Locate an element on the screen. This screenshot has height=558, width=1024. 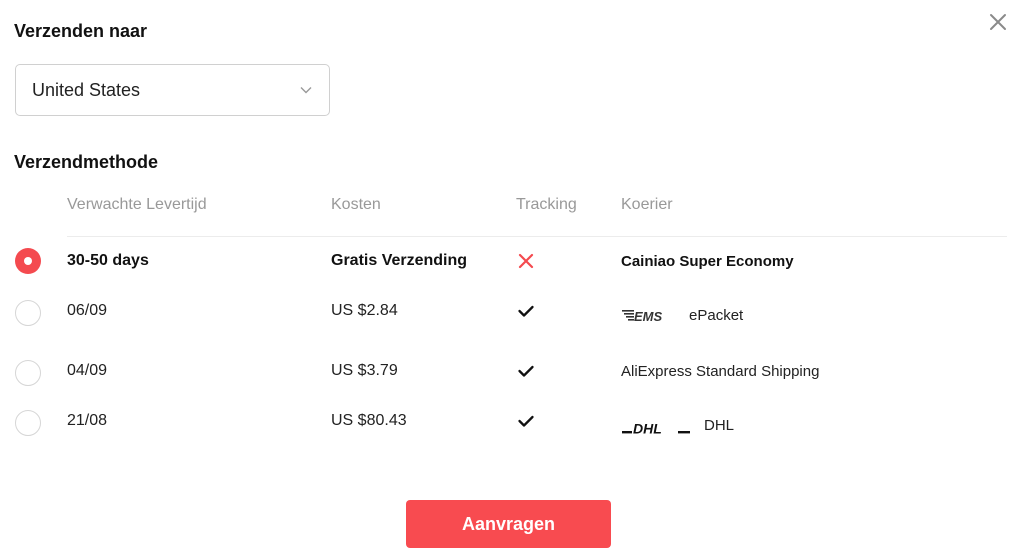
chevron-down-icon is located at coordinates (306, 90).